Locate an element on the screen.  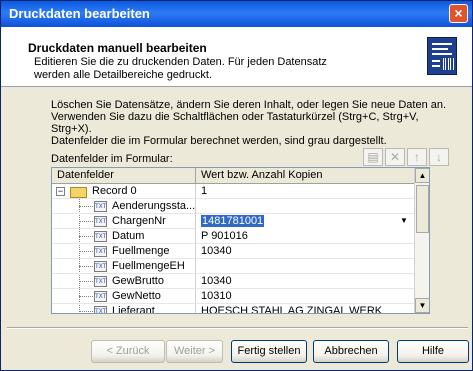
record-value: 1 is located at coordinates (305, 191).